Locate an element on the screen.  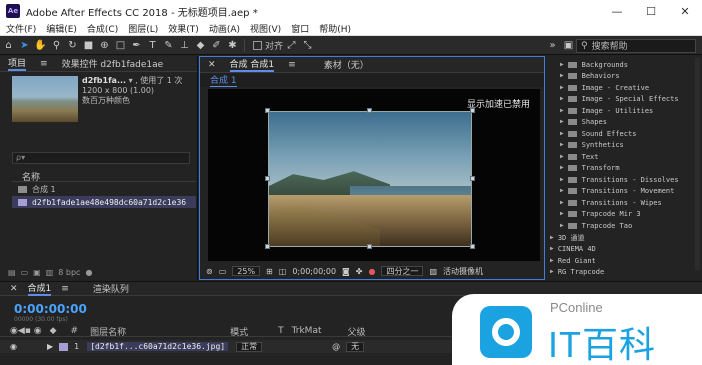
tab-effect-controls: 效果控件 d2fb1fade1ae is located at coordinates (113, 63).